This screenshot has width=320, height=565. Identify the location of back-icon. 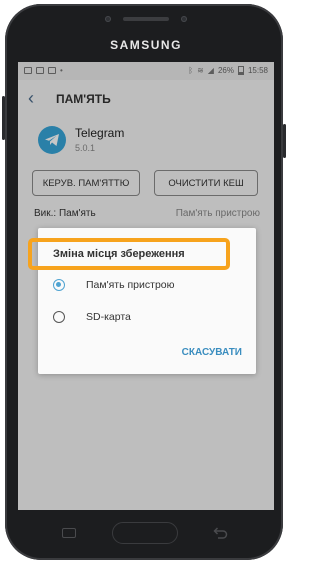
(220, 533).